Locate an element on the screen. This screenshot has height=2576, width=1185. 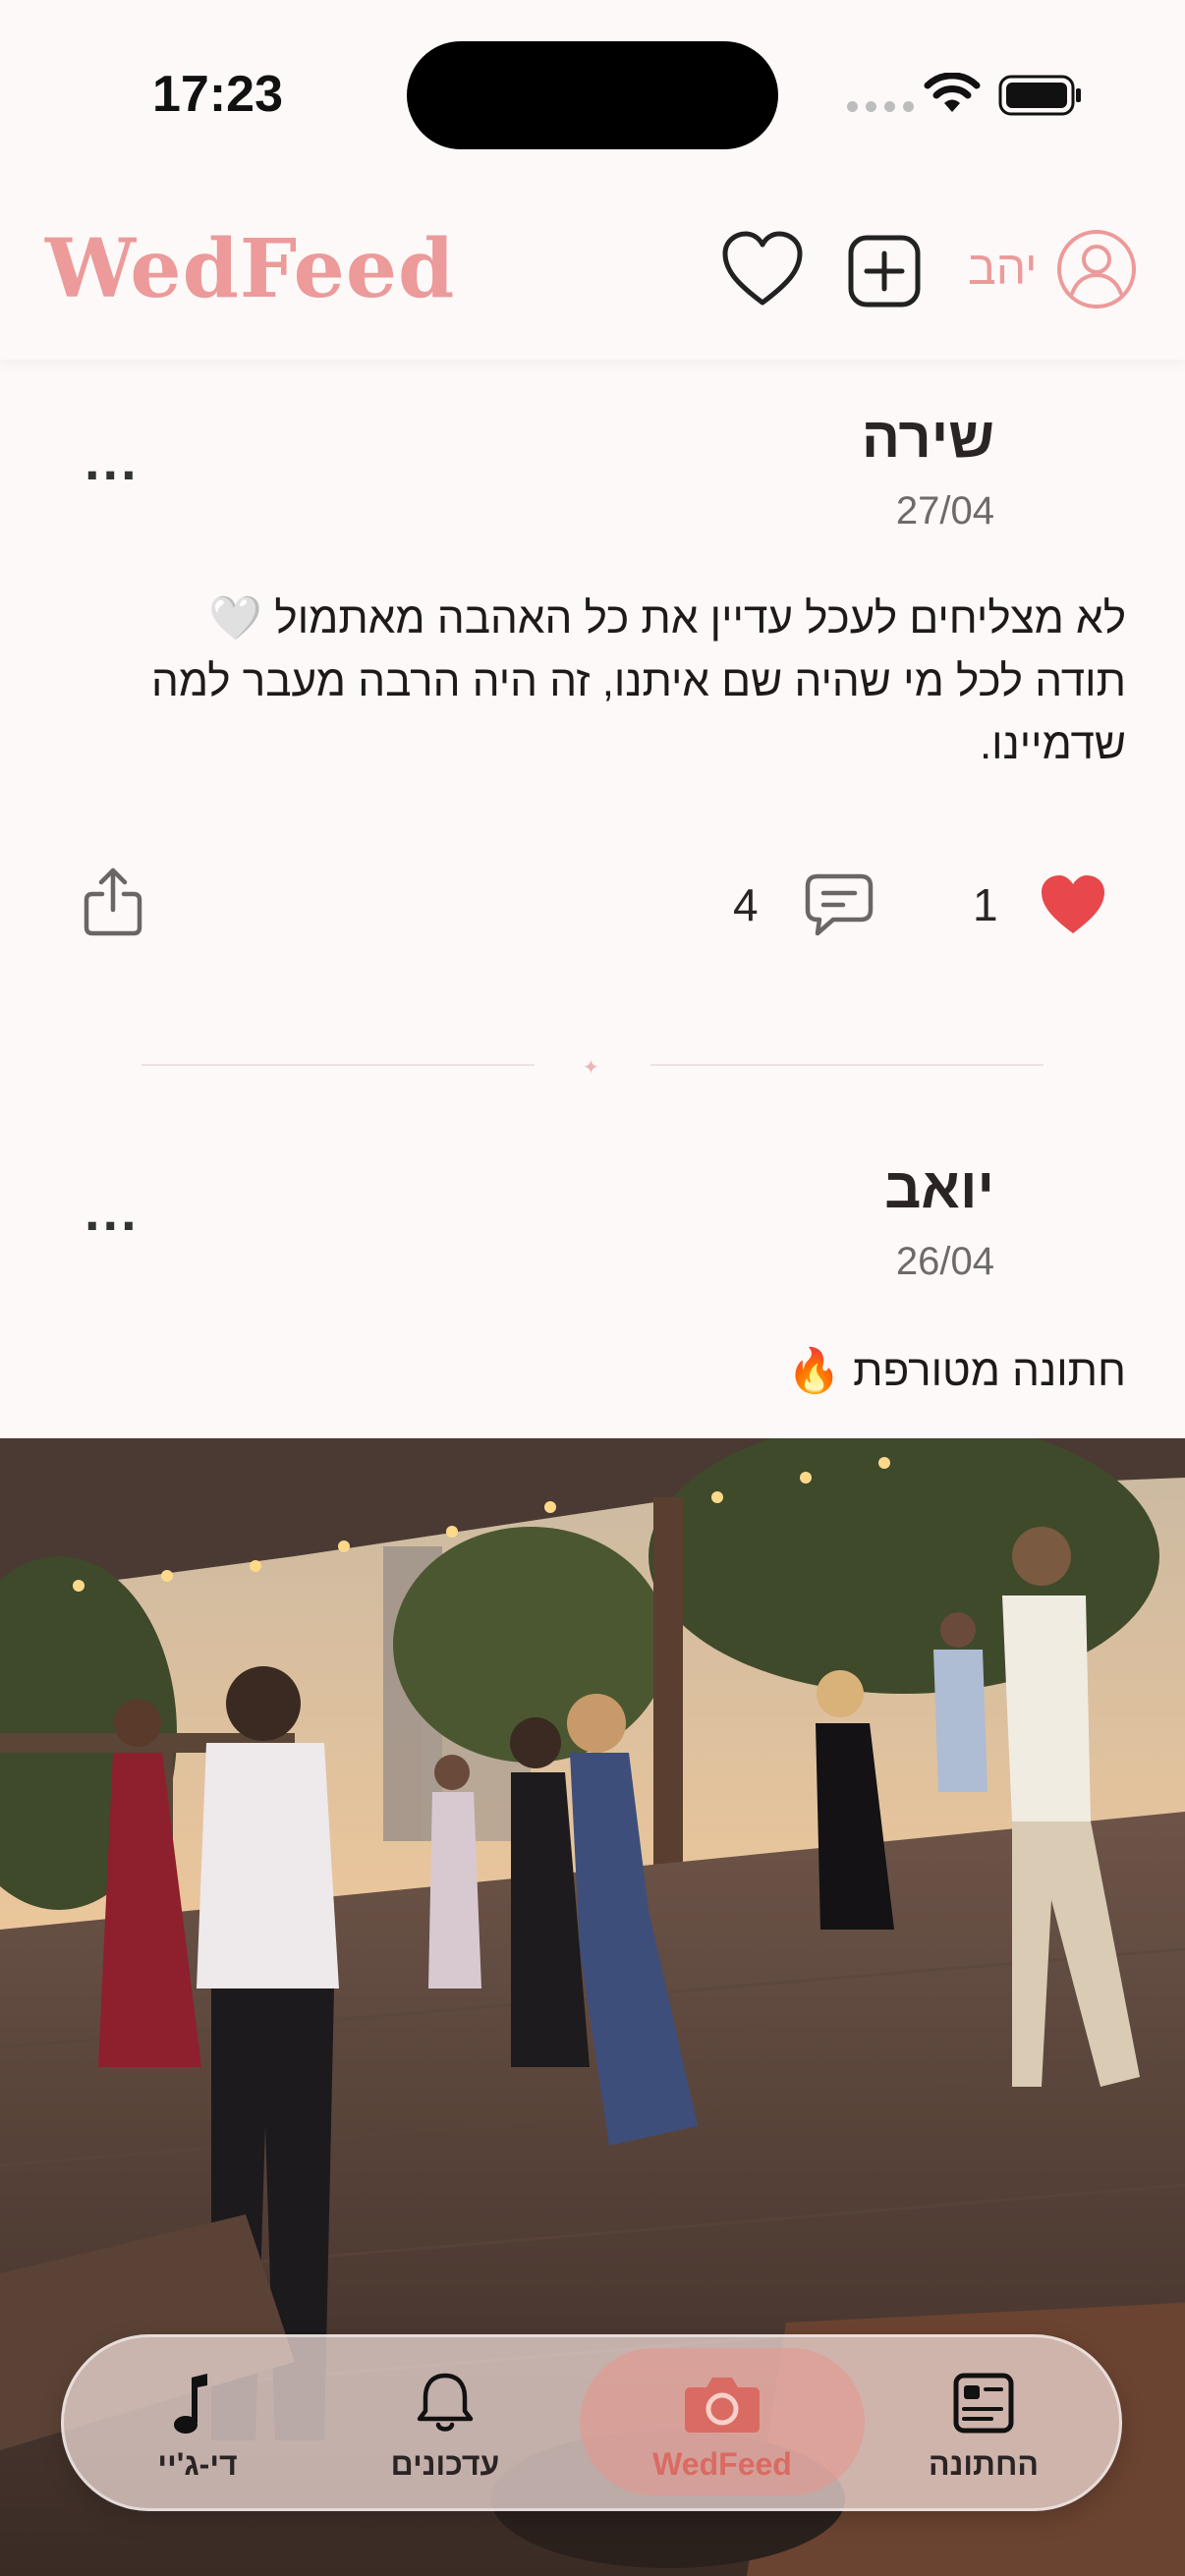
tab-wedding: החתונה is located at coordinates (984, 2421).